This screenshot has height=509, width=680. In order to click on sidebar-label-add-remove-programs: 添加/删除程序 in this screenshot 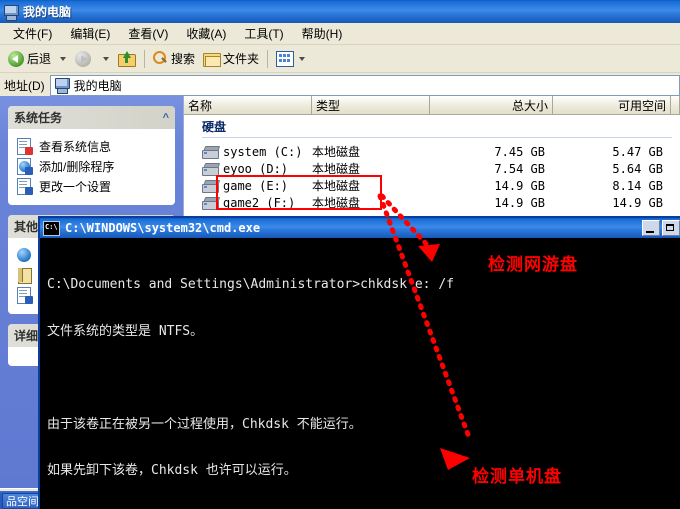, I will do `click(77, 167)`.